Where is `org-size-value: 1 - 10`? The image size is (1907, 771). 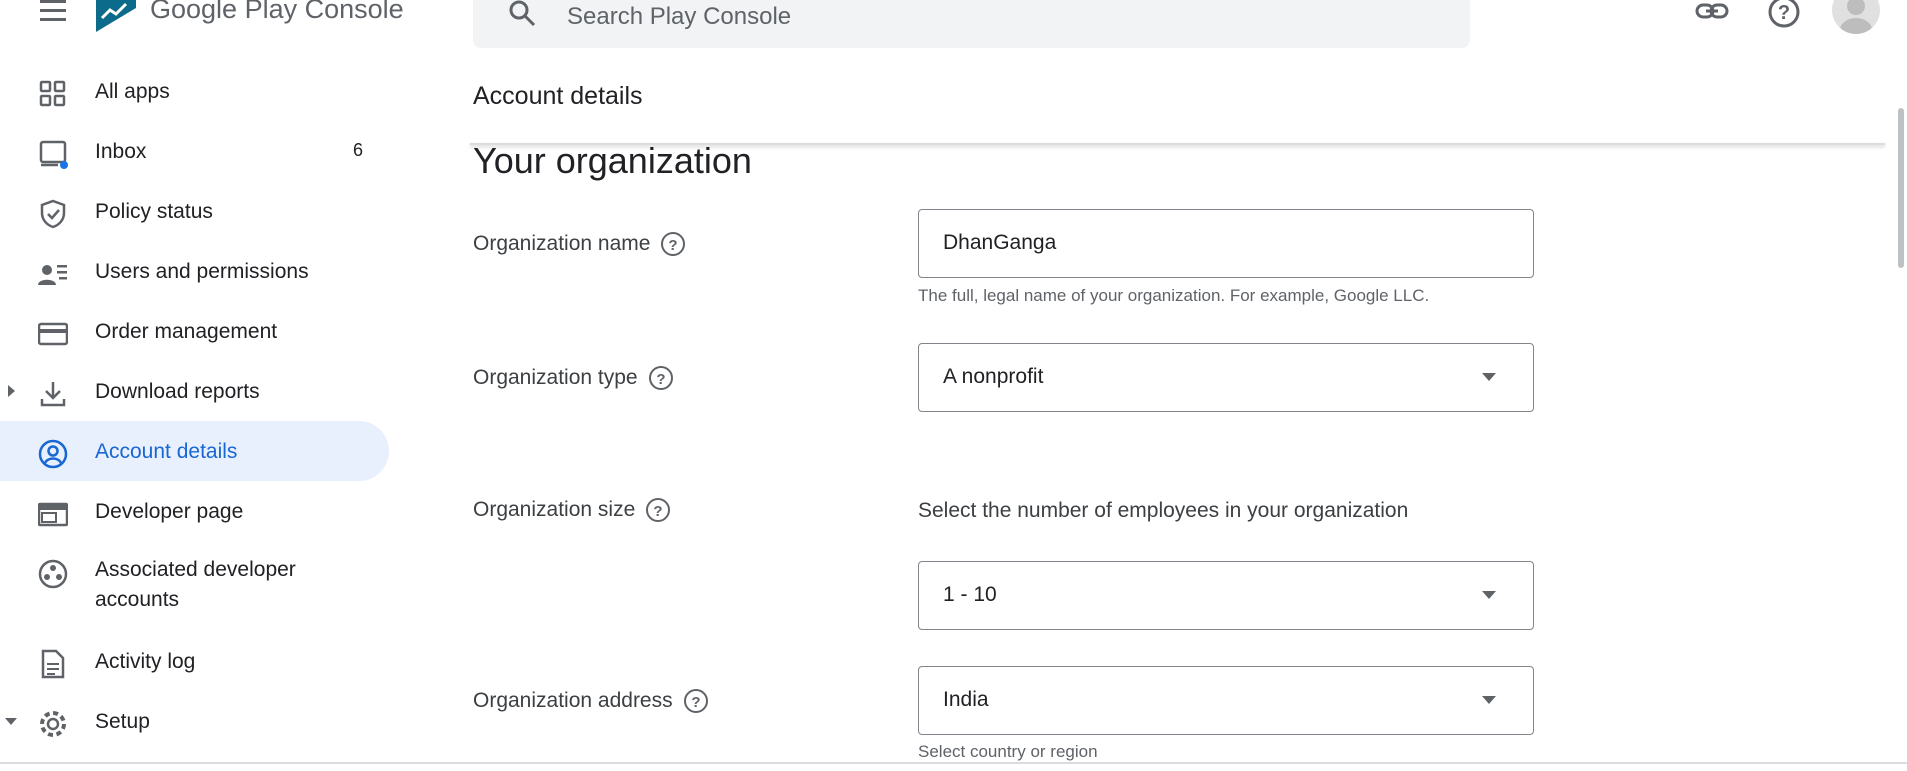
org-size-value: 1 - 10 is located at coordinates (970, 594).